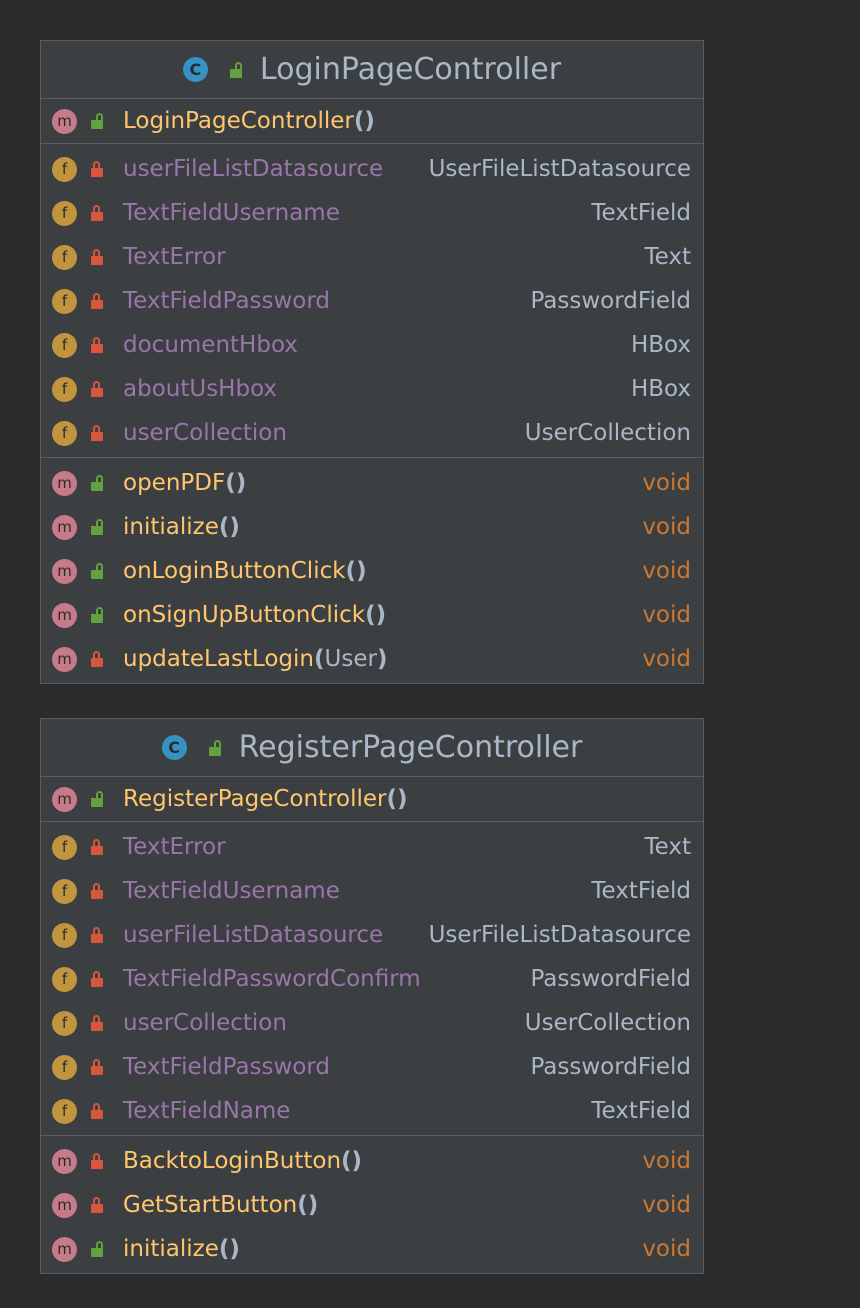 The image size is (860, 1308). Describe the element at coordinates (234, 571) in the screenshot. I see `method-name-text: onLoginButtonClick` at that location.